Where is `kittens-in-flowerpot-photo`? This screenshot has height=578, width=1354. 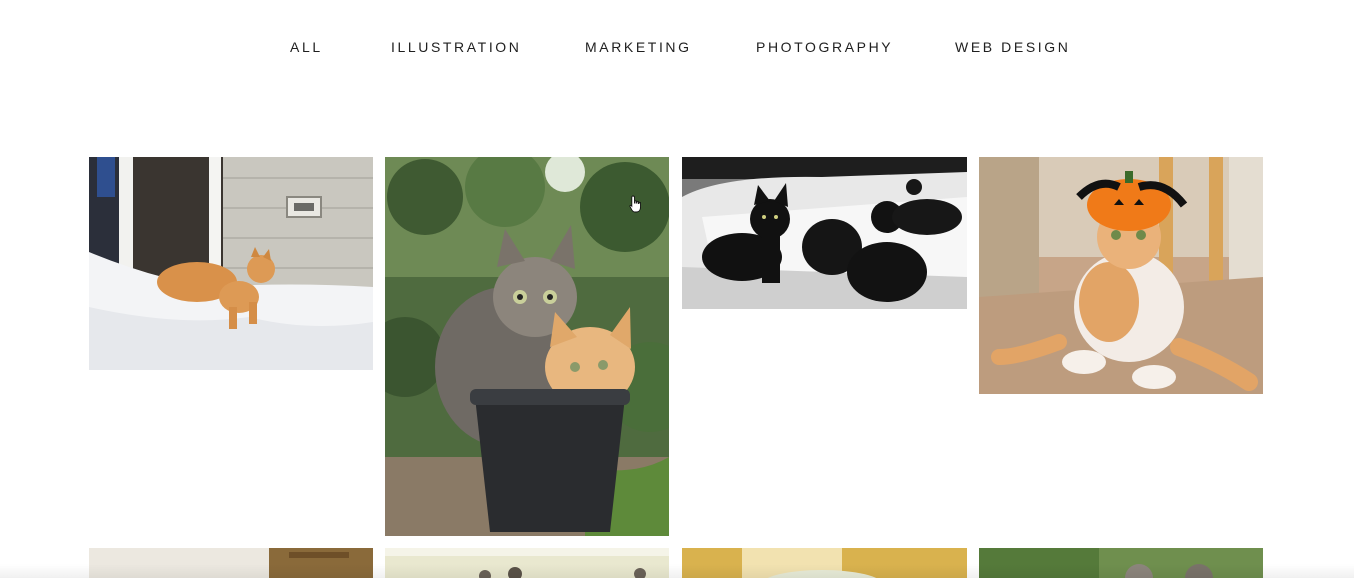 kittens-in-flowerpot-photo is located at coordinates (527, 346).